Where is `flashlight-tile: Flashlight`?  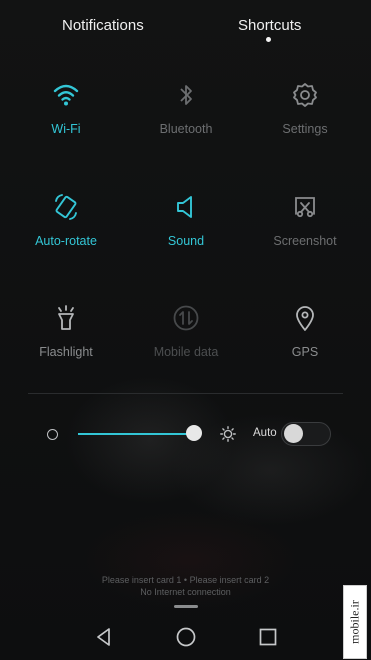 flashlight-tile: Flashlight is located at coordinates (66, 348).